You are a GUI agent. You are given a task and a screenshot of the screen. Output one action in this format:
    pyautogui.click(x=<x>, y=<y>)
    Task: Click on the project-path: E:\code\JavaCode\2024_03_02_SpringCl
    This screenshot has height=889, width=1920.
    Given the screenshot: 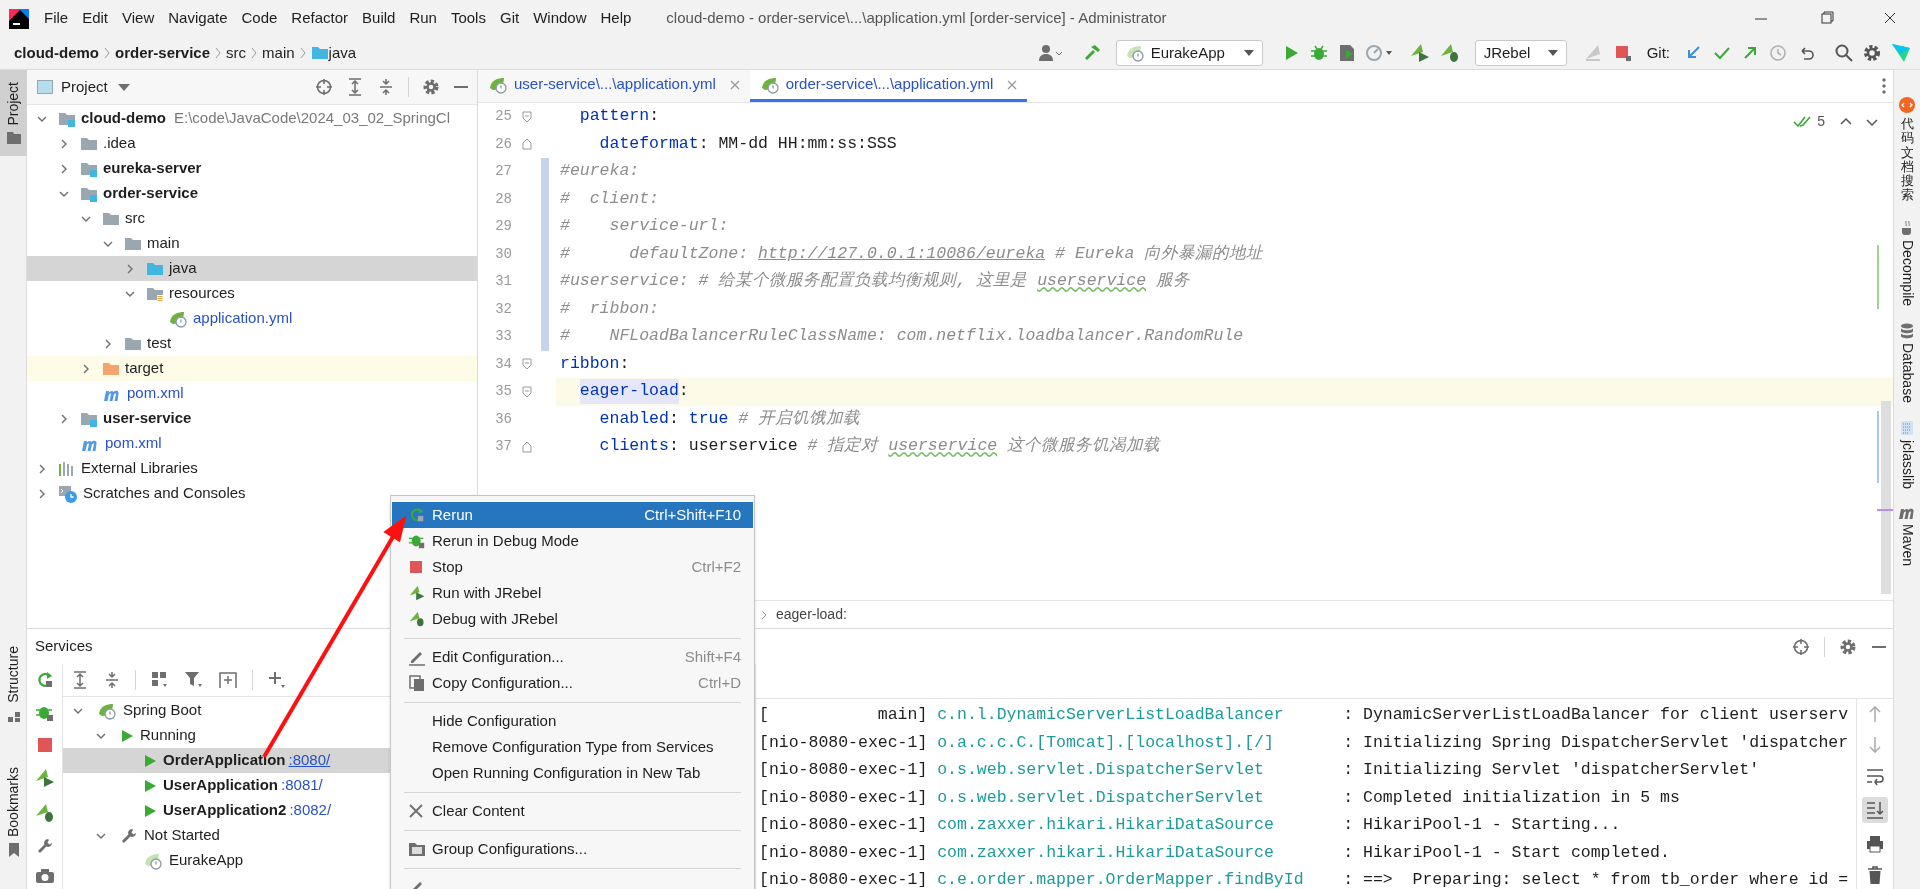 What is the action you would take?
    pyautogui.click(x=312, y=118)
    